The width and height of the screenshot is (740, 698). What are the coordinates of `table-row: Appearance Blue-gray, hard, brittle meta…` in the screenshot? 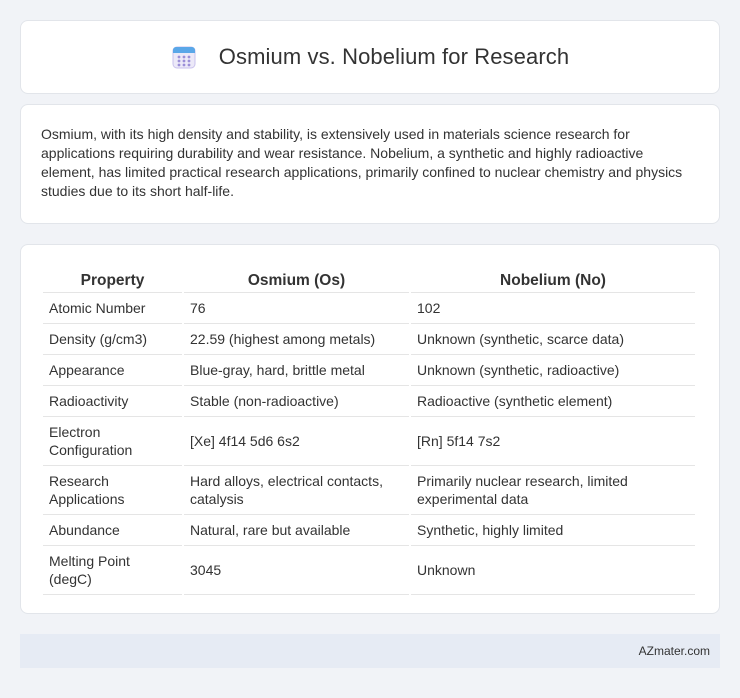 It's located at (369, 370).